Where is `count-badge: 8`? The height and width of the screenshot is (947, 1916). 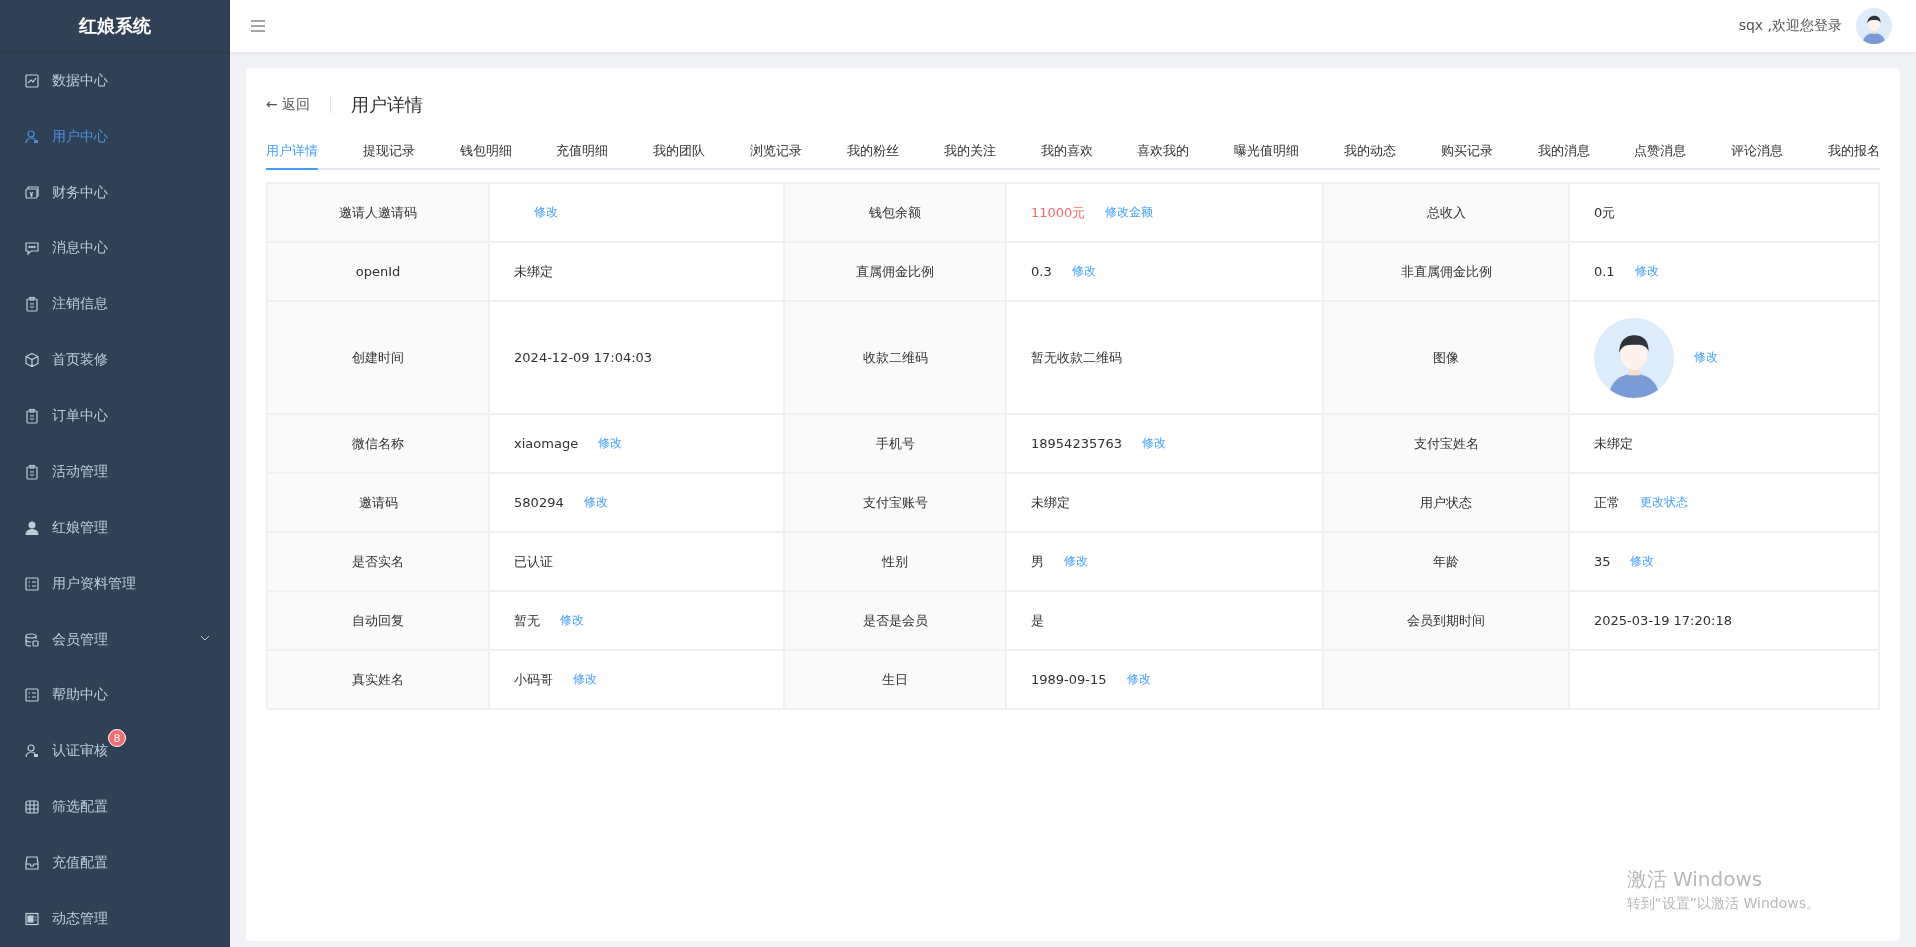
count-badge: 8 is located at coordinates (117, 738).